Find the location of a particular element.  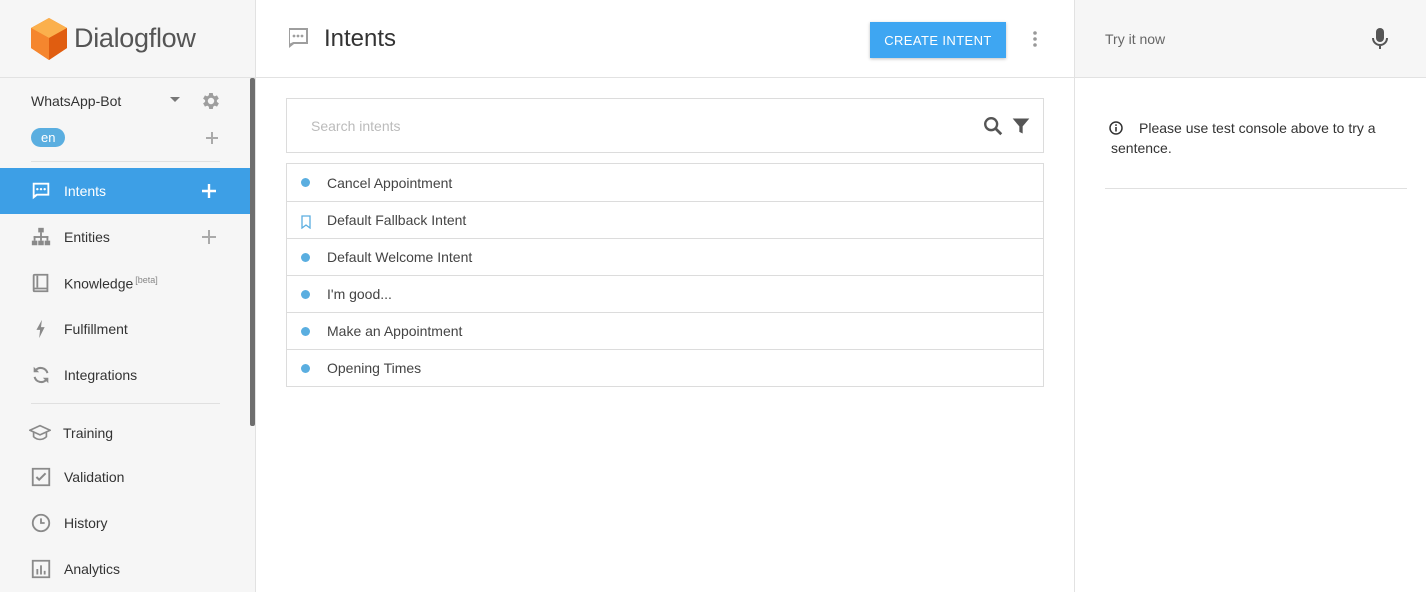

sidebar-item-history: History is located at coordinates (125, 523).